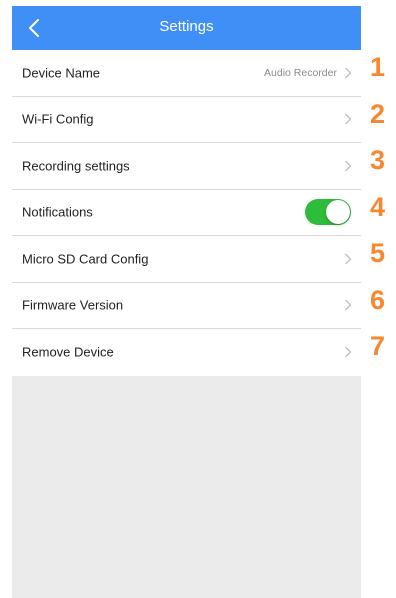 The height and width of the screenshot is (598, 396). Describe the element at coordinates (186, 352) in the screenshot. I see `settings-row-remove-device: Remove Device` at that location.